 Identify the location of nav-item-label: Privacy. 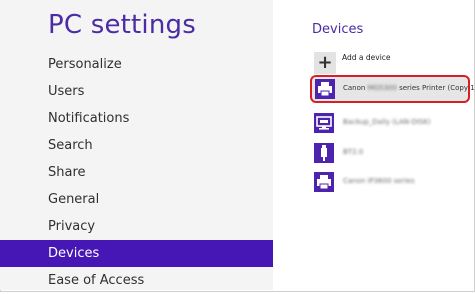
(72, 226).